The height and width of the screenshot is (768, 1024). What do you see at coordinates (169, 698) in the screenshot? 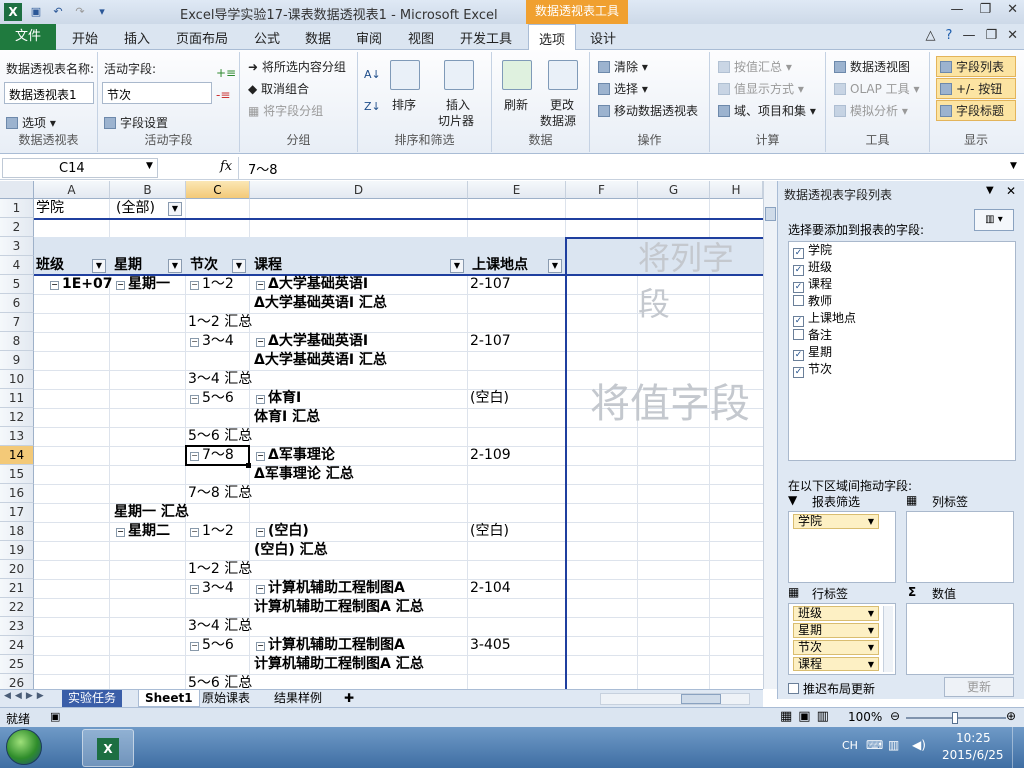
I see `sheet-tab-sheet1: Sheet1` at bounding box center [169, 698].